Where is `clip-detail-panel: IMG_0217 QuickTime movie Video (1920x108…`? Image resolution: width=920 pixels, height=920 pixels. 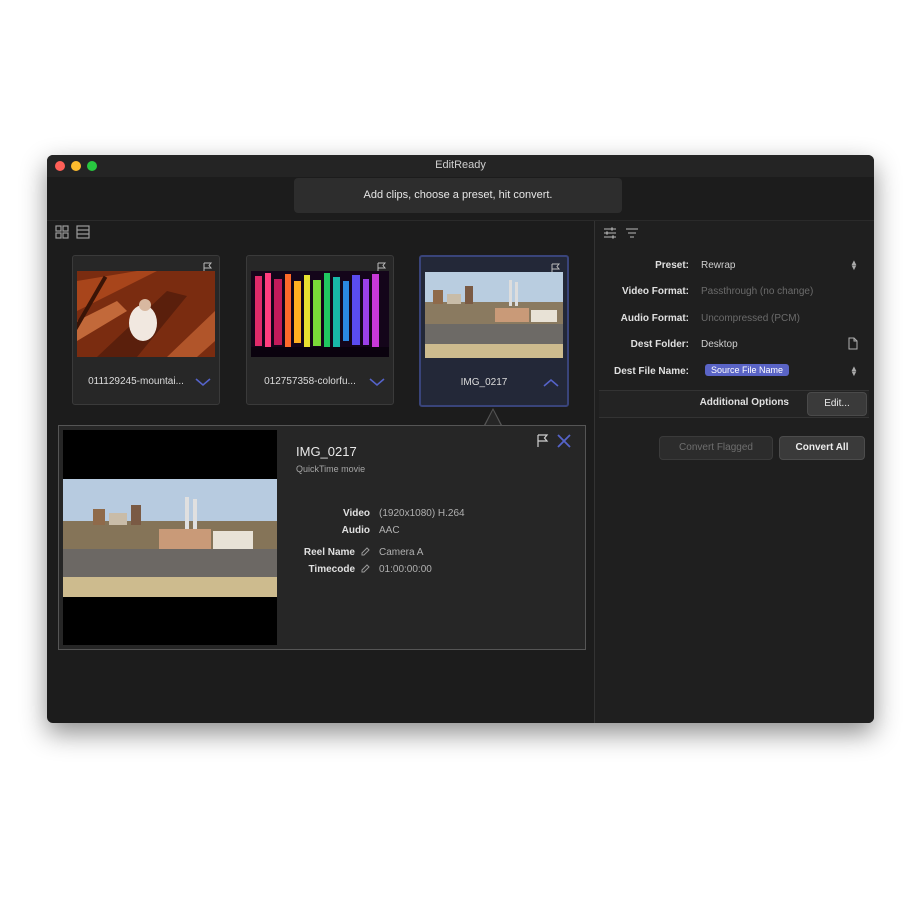 clip-detail-panel: IMG_0217 QuickTime movie Video (1920x108… is located at coordinates (322, 537).